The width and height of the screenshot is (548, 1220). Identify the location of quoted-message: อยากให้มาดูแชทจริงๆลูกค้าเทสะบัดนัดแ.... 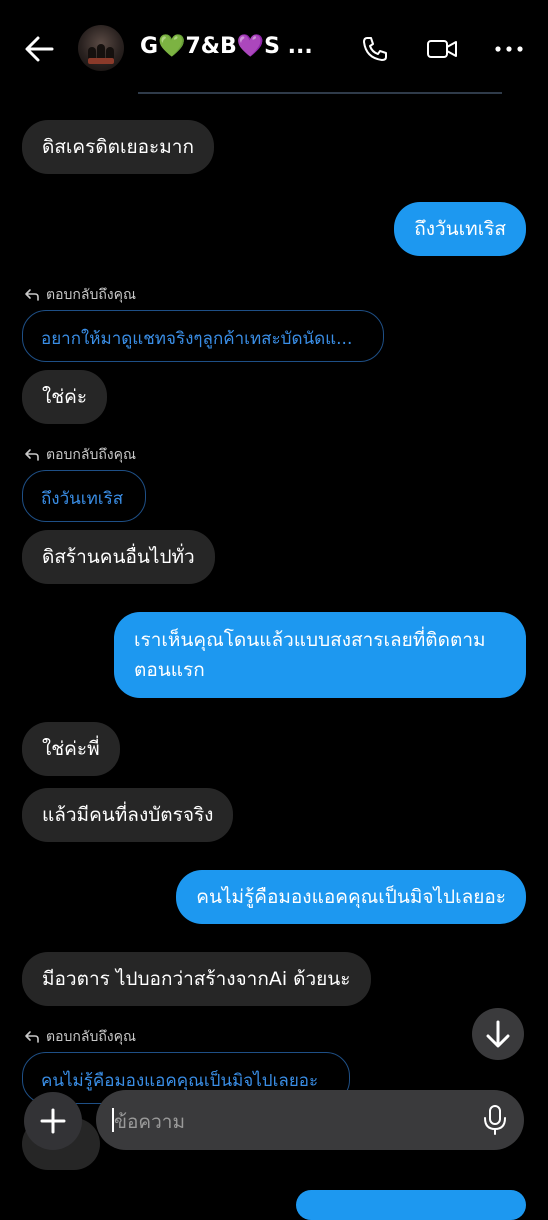
(203, 336).